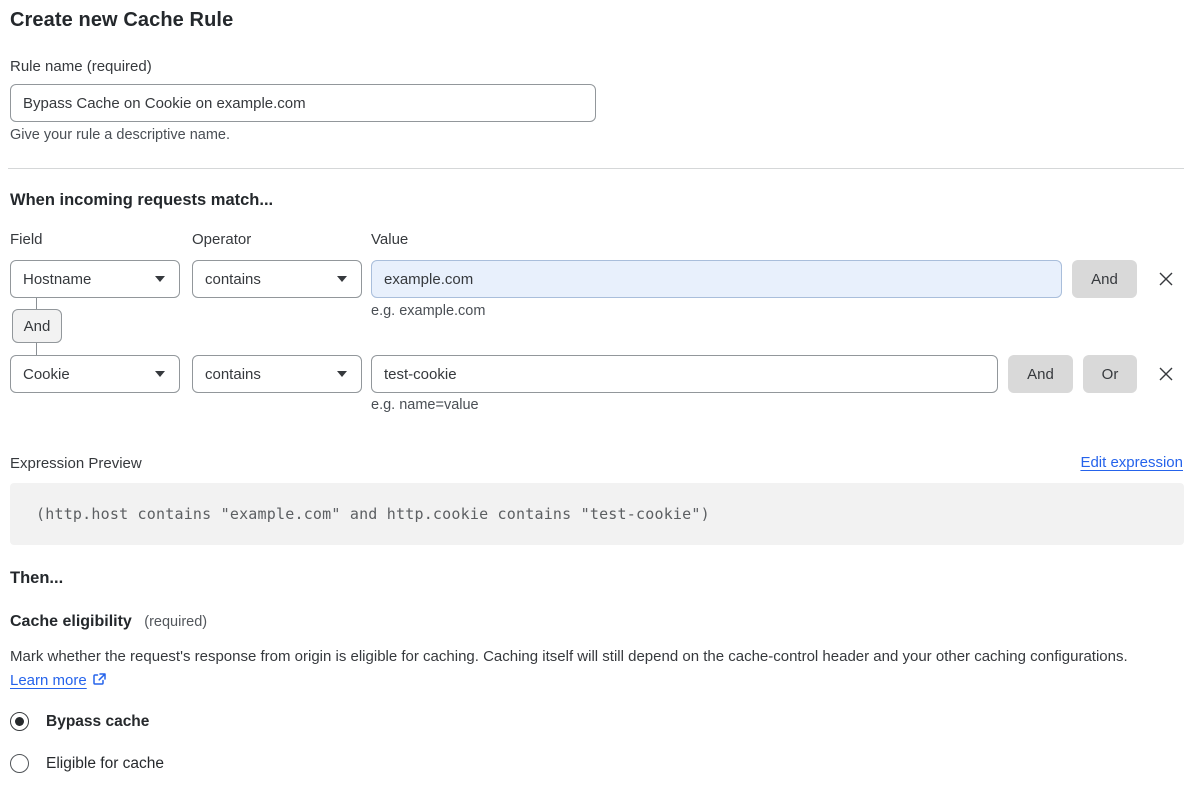  What do you see at coordinates (48, 680) in the screenshot?
I see `learn-more-link: Learn more` at bounding box center [48, 680].